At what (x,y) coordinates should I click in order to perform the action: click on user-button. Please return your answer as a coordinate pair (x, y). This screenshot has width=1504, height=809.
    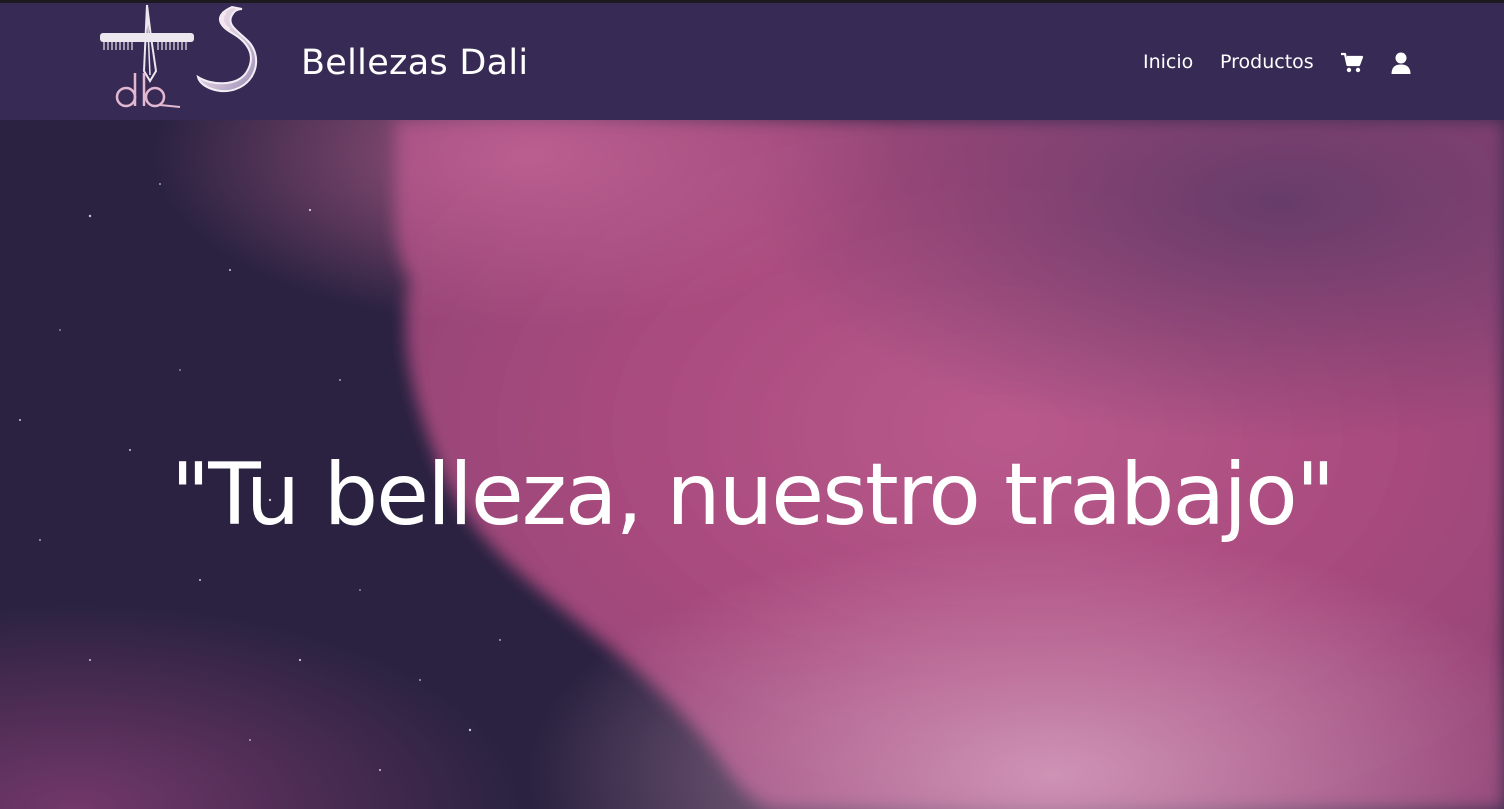
    Looking at the image, I should click on (1401, 63).